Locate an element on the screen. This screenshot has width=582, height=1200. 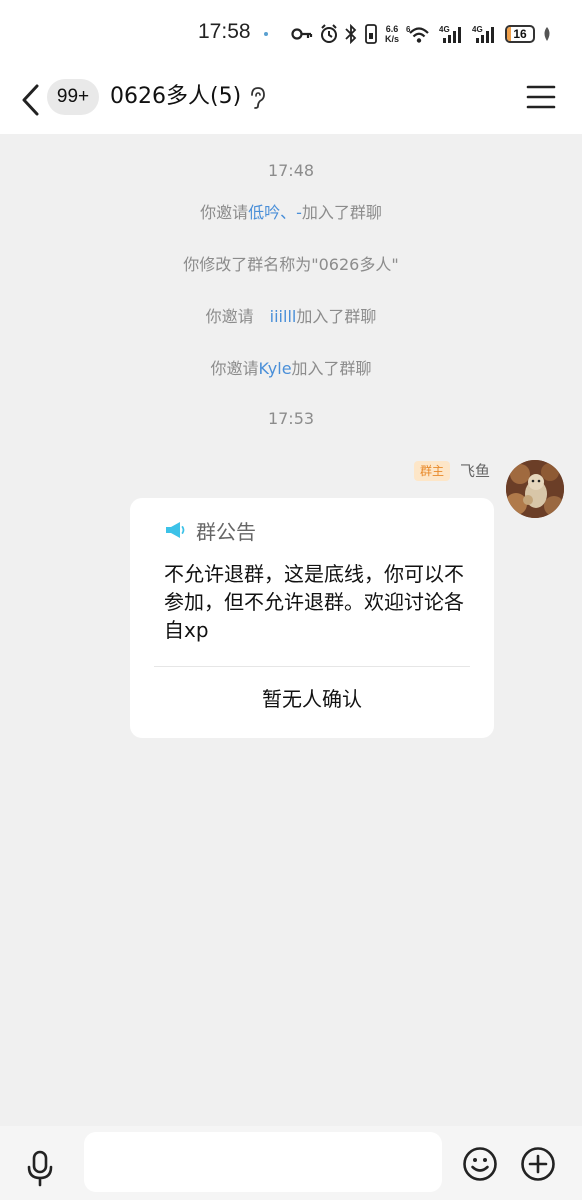
vibrate-icon is located at coordinates (371, 34).